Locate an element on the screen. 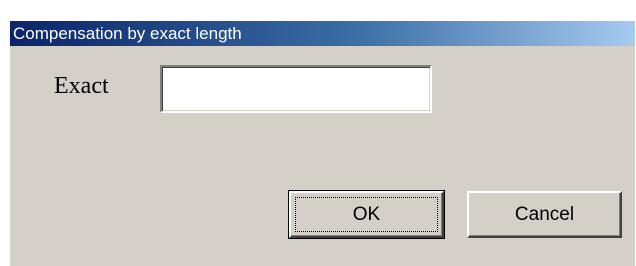 This screenshot has height=266, width=636. ok-button: OK is located at coordinates (366, 214).